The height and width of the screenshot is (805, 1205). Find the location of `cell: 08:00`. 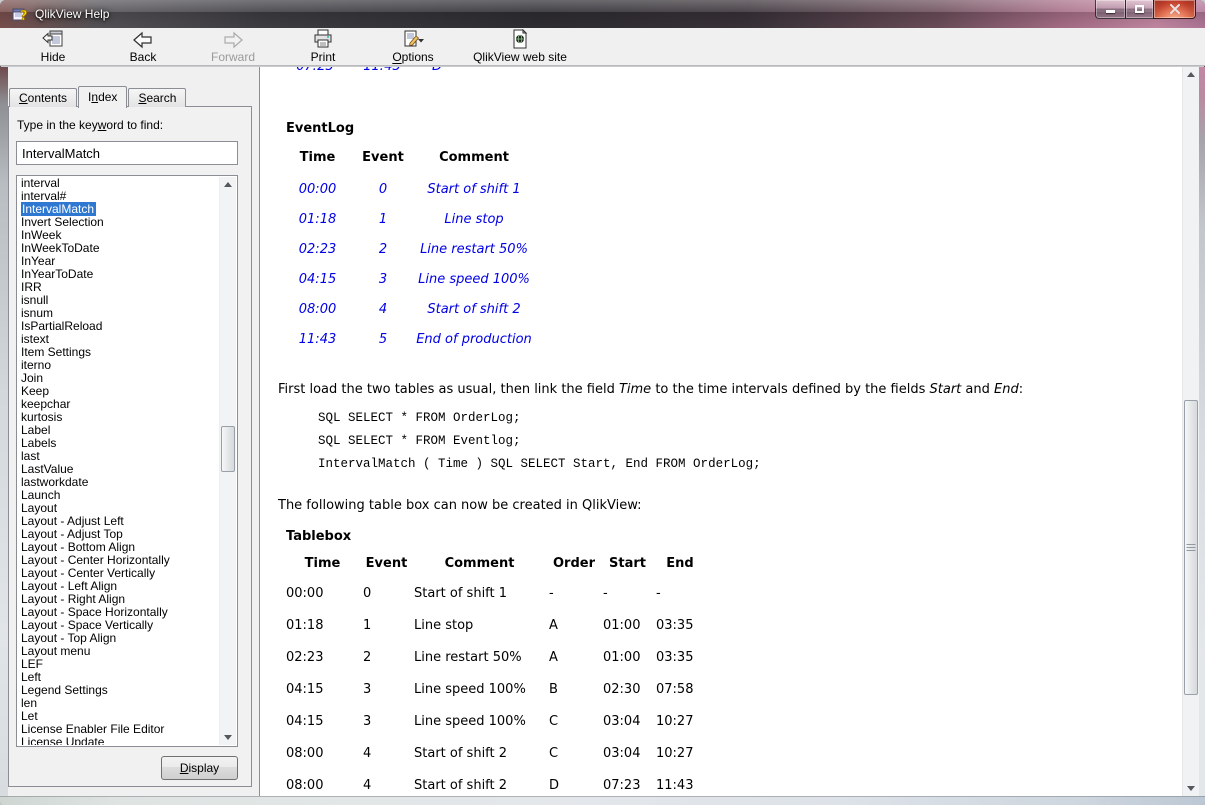

cell: 08:00 is located at coordinates (305, 785).